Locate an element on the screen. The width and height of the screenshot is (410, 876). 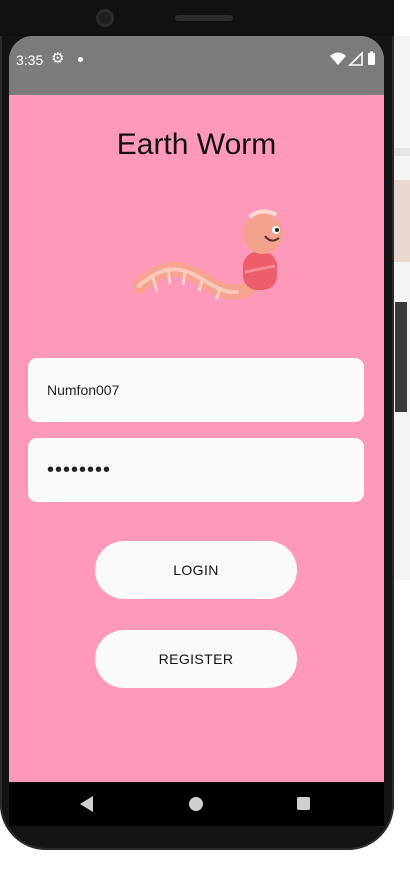
front-camera is located at coordinates (105, 18).